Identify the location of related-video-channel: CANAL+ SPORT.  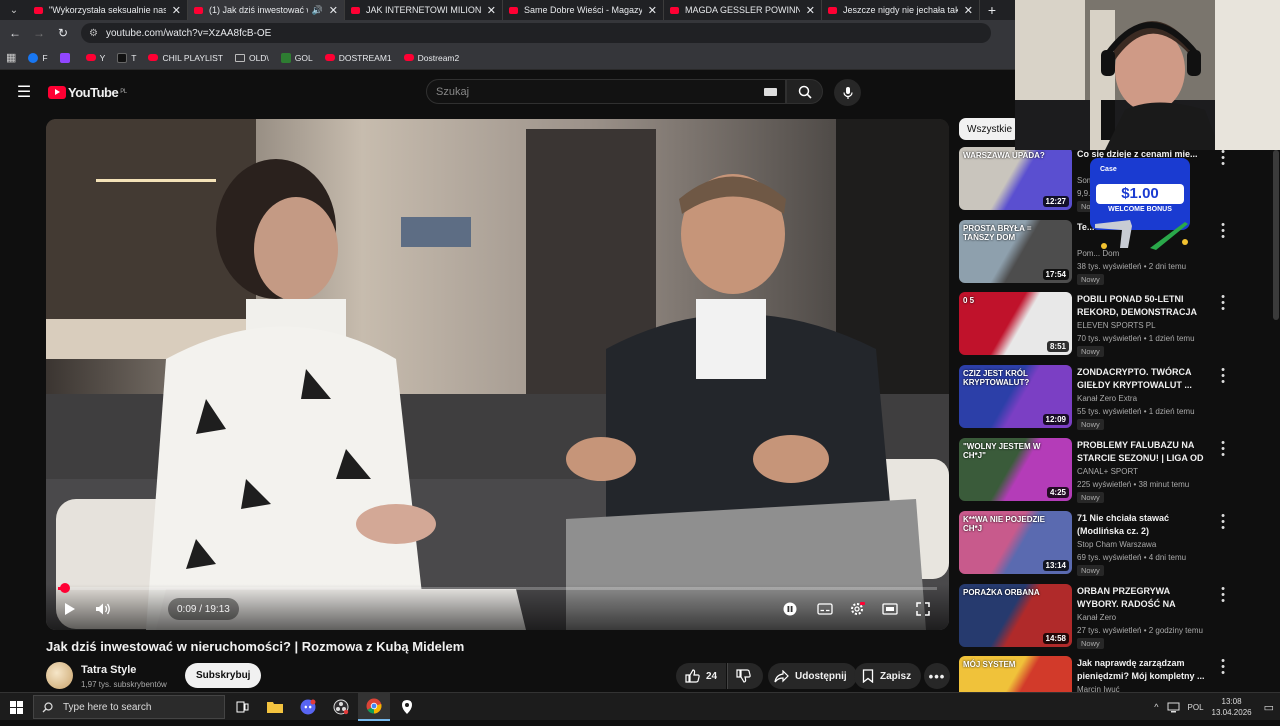
(1107, 471).